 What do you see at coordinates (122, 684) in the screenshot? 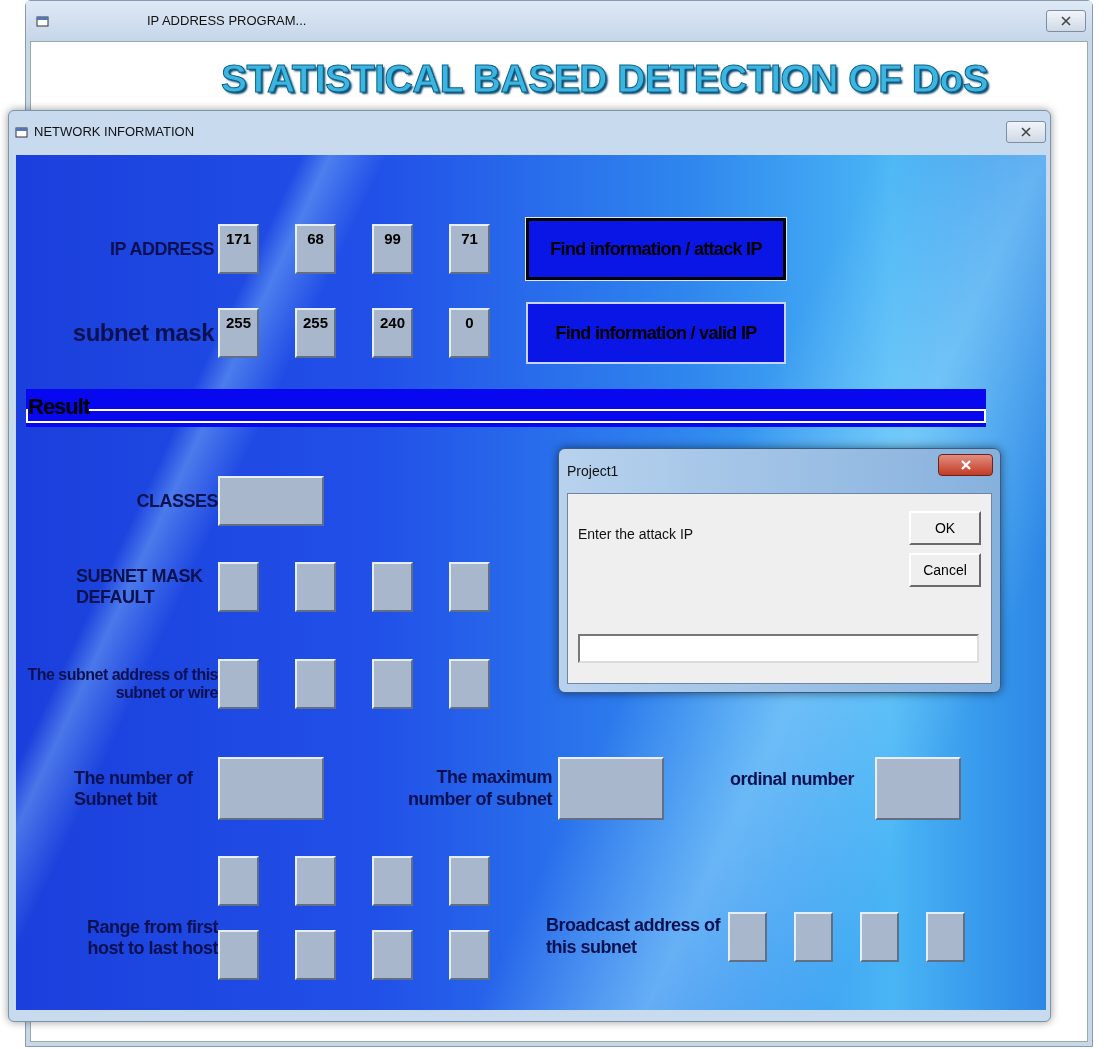
I see `field-label: The subnet address of this subnet or wire` at bounding box center [122, 684].